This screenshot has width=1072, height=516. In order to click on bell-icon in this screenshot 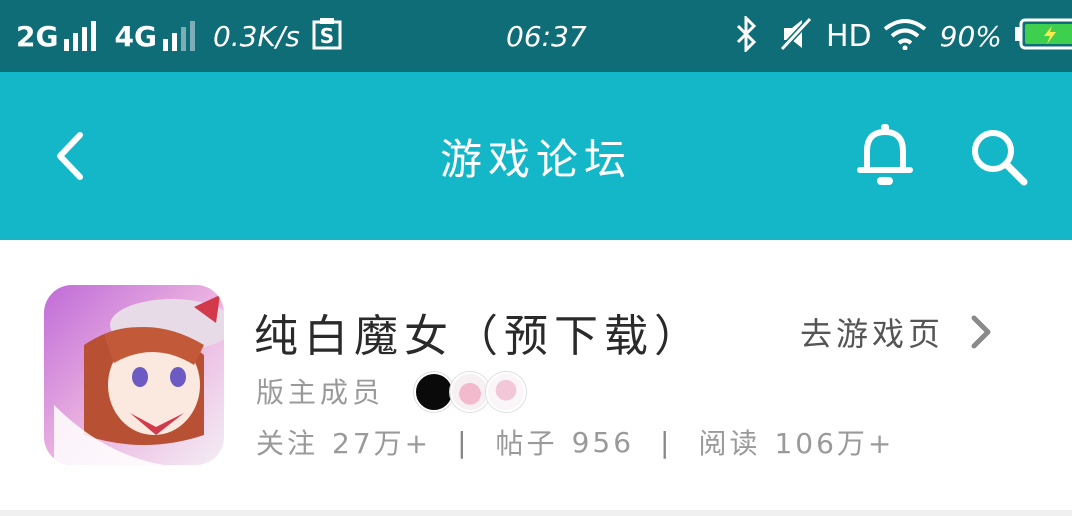, I will do `click(885, 154)`.